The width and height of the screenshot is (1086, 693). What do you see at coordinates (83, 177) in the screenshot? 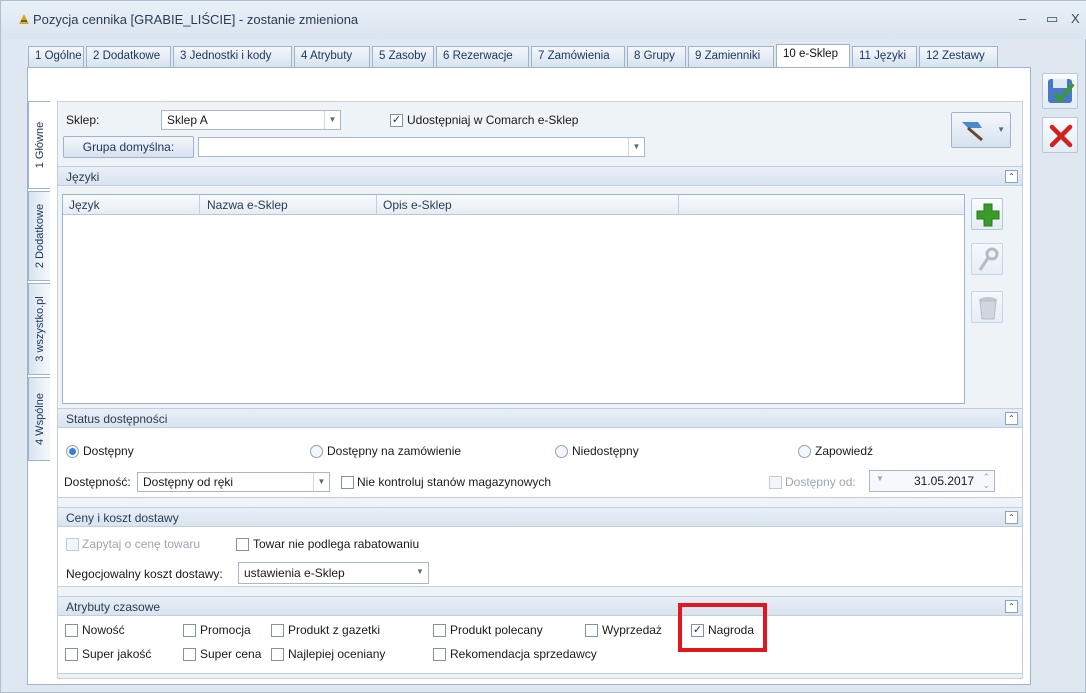
I see `languages-section-title: Języki` at bounding box center [83, 177].